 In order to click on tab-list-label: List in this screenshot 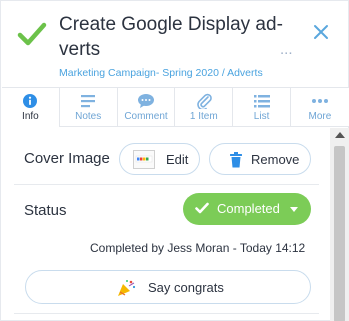, I will do `click(261, 116)`.